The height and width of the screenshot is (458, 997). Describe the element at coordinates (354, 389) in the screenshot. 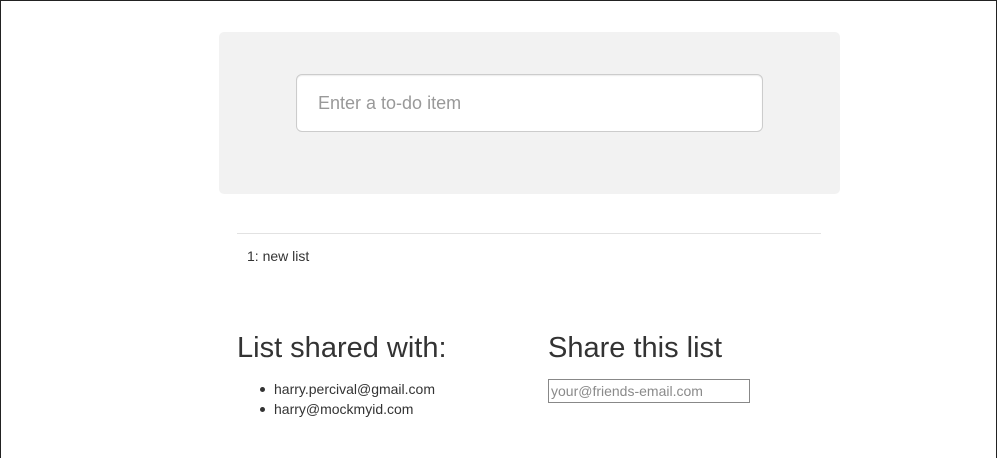

I see `sharee-email: harry.percival@gmail.com` at that location.